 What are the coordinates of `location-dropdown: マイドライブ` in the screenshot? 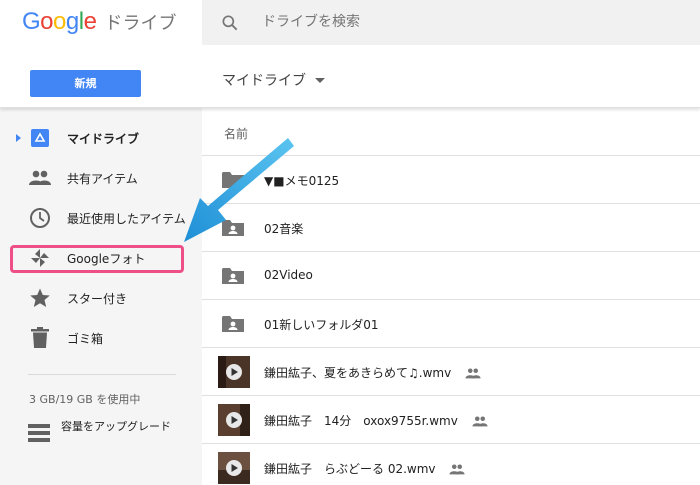 It's located at (273, 80).